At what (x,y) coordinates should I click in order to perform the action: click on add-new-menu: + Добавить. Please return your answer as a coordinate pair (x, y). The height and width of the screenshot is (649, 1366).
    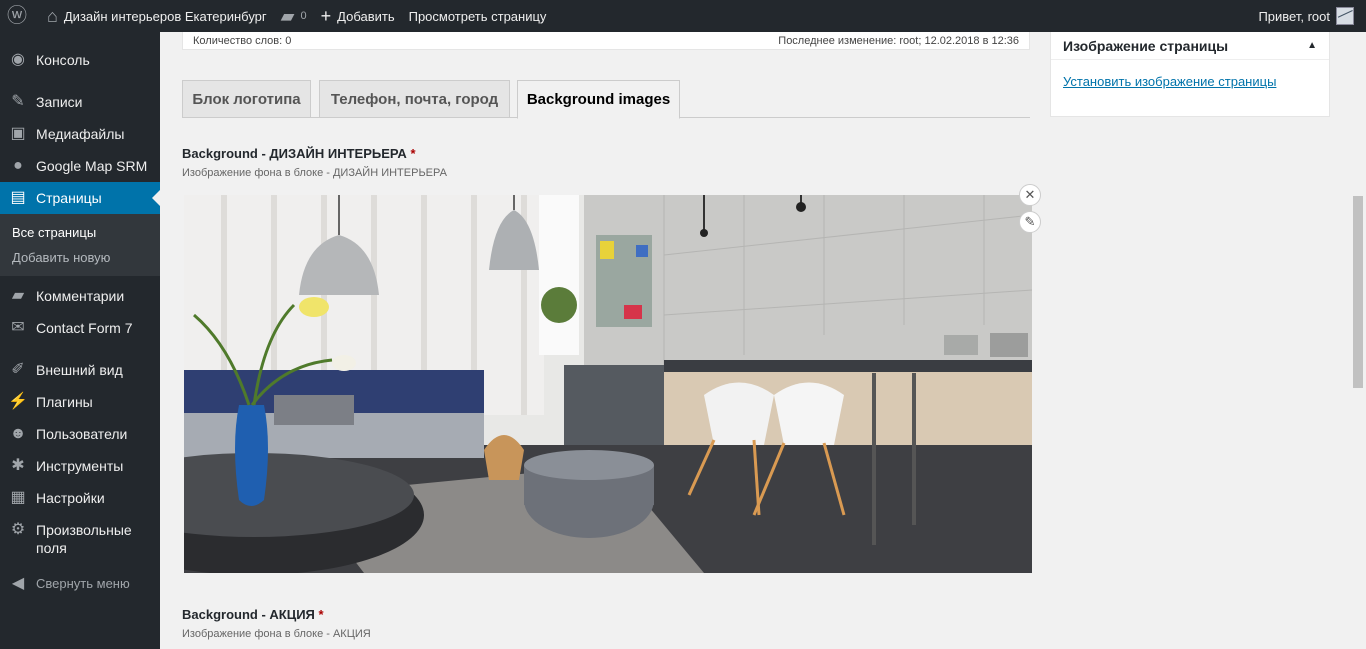
    Looking at the image, I should click on (358, 16).